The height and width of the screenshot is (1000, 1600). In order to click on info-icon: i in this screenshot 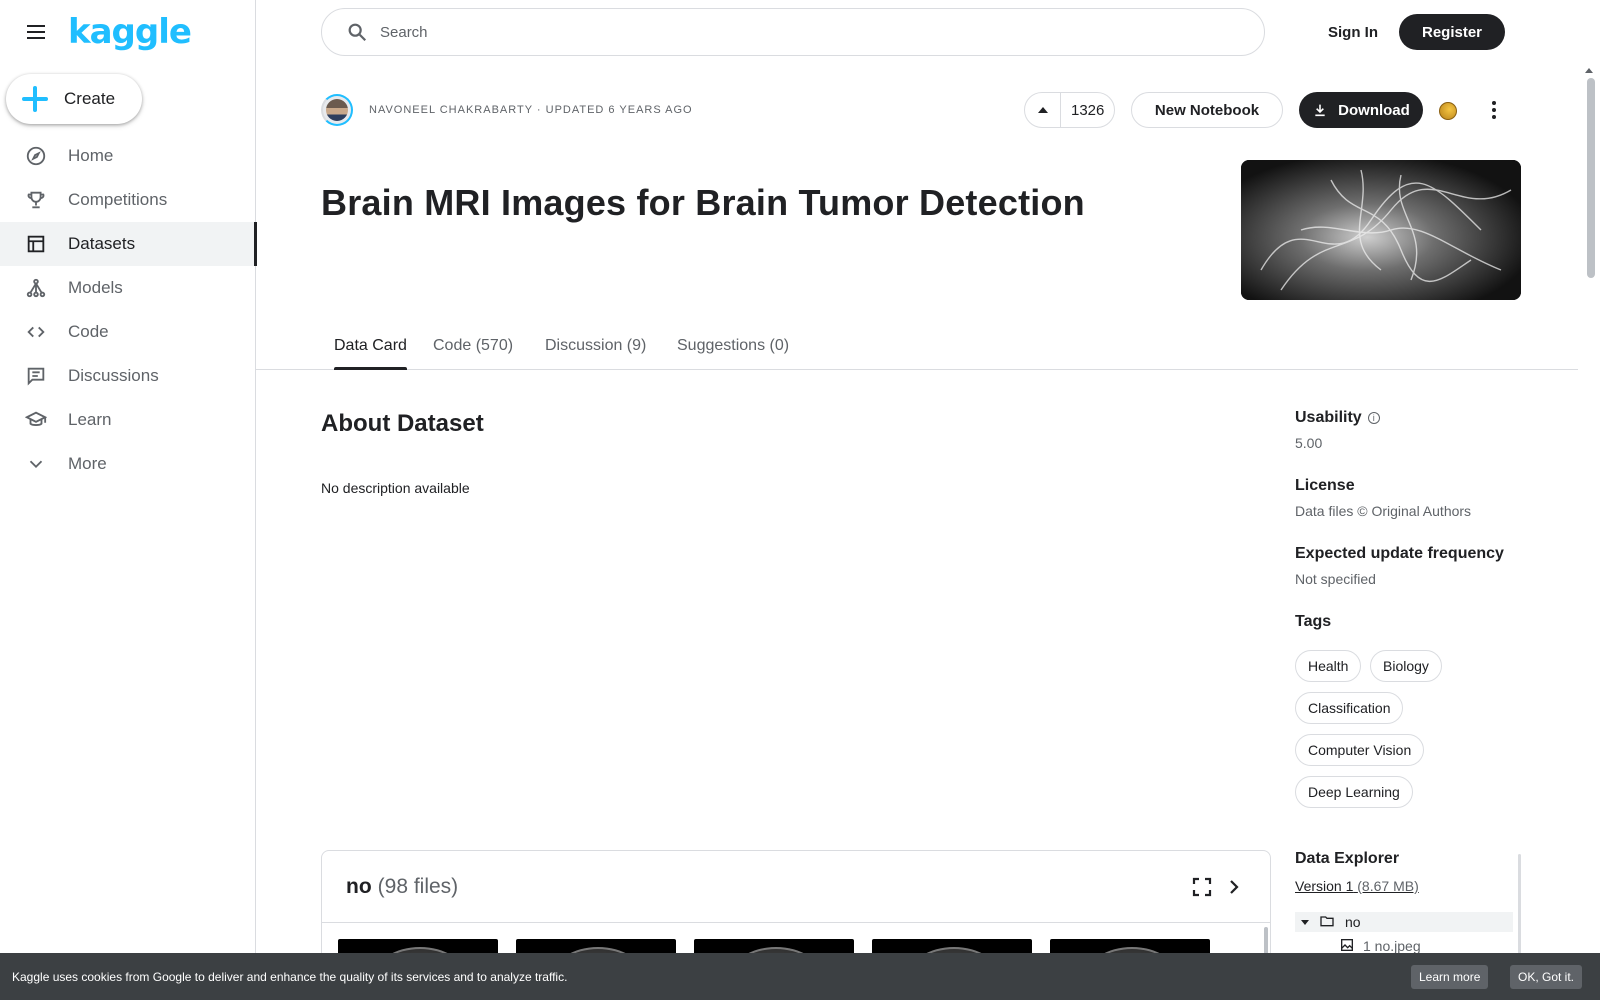, I will do `click(1373, 417)`.